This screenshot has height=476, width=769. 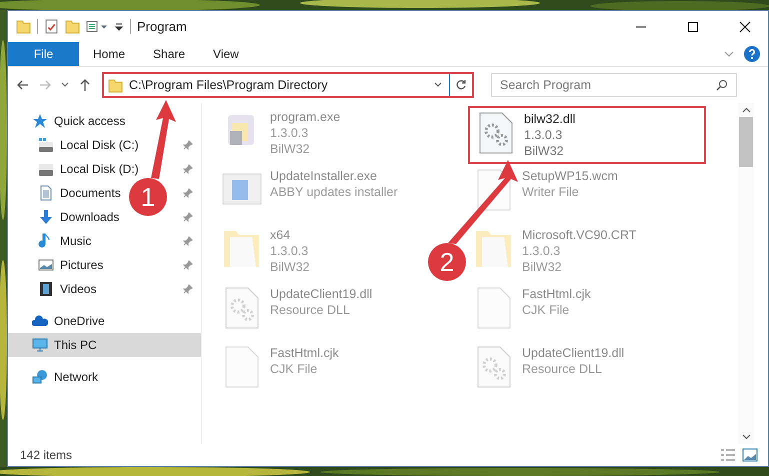 What do you see at coordinates (169, 54) in the screenshot?
I see `ribbon-tab: Share` at bounding box center [169, 54].